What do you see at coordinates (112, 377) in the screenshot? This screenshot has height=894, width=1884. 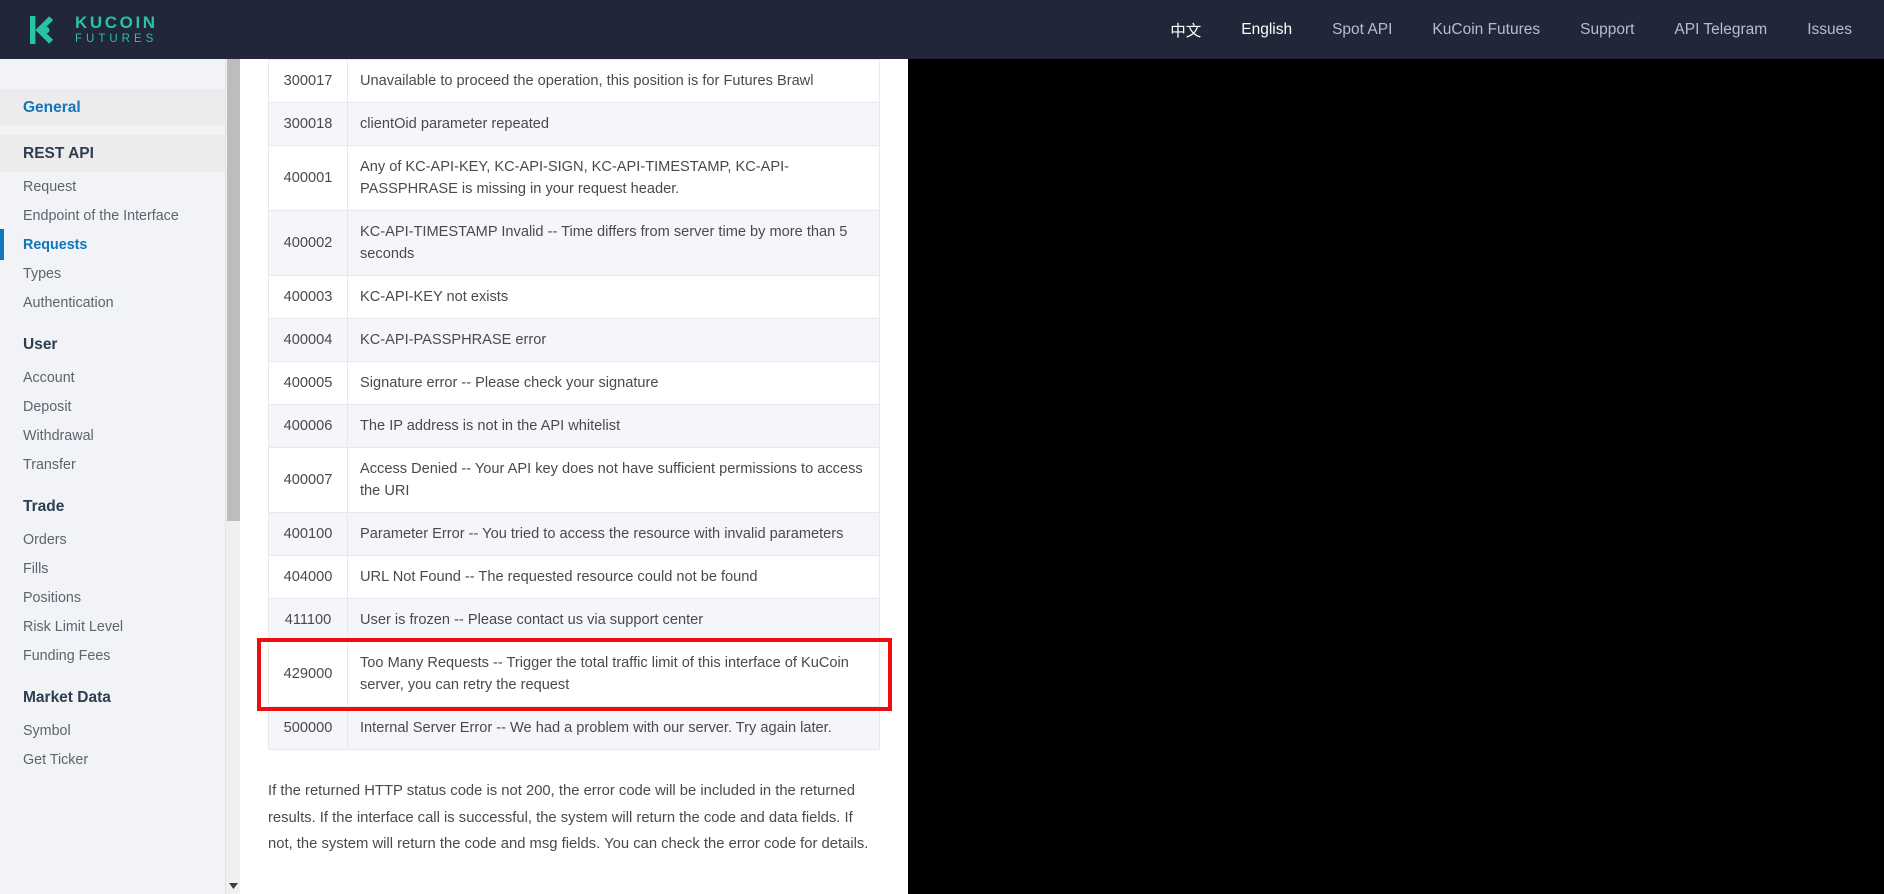 I see `sidebar-item-account: Account` at bounding box center [112, 377].